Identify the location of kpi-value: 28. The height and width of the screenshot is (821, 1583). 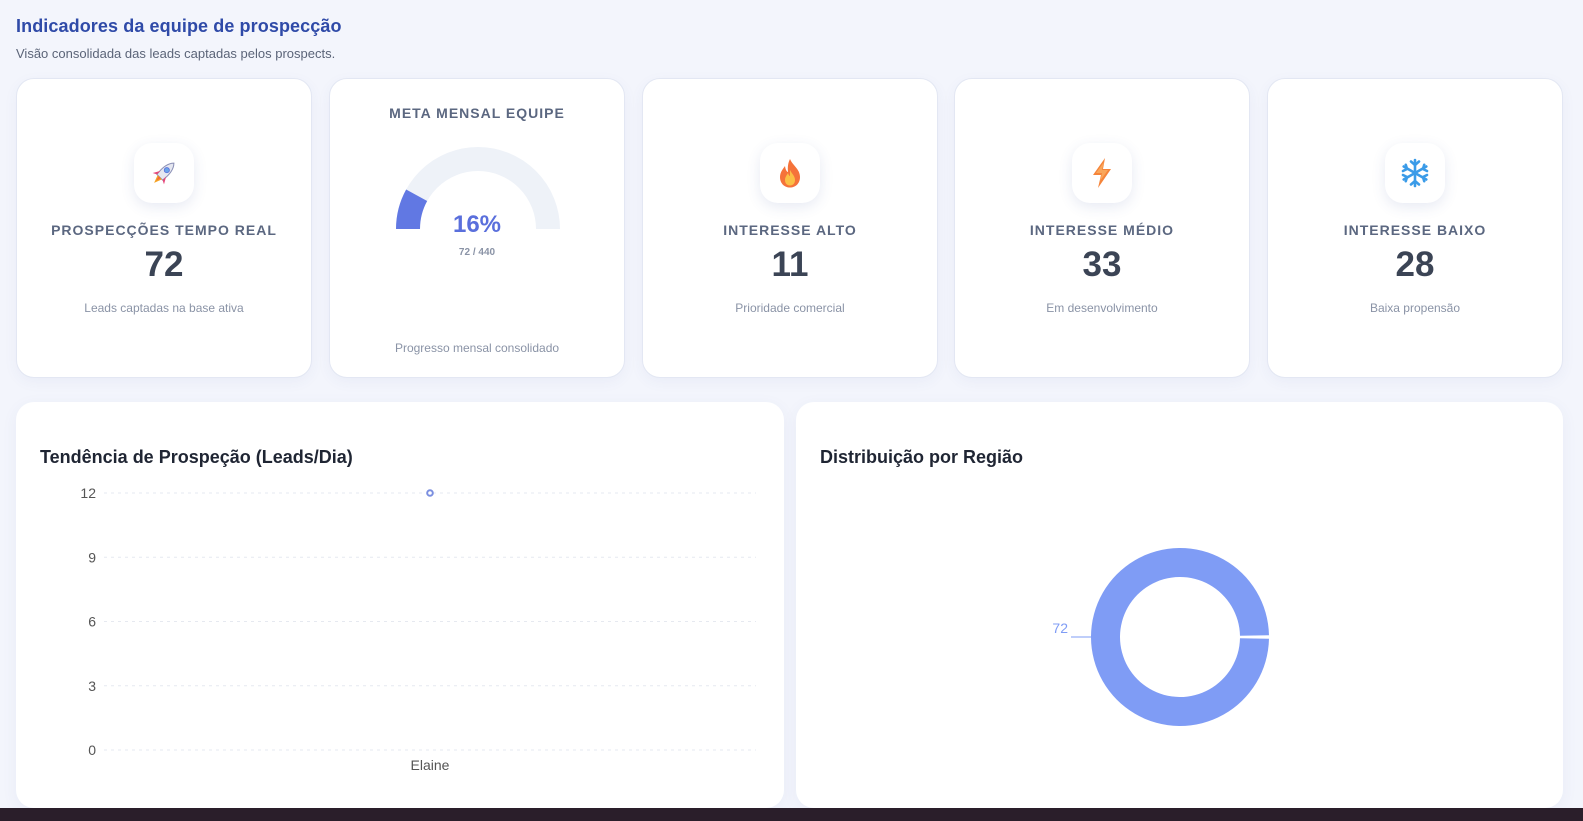
(1415, 264).